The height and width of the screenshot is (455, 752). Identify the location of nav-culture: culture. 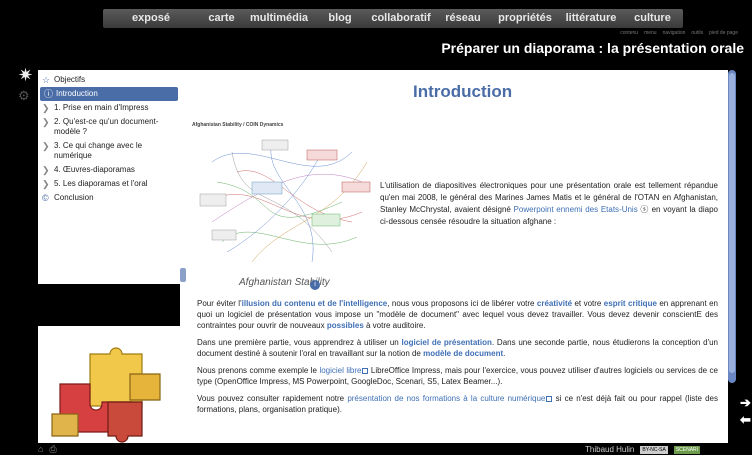
(652, 18).